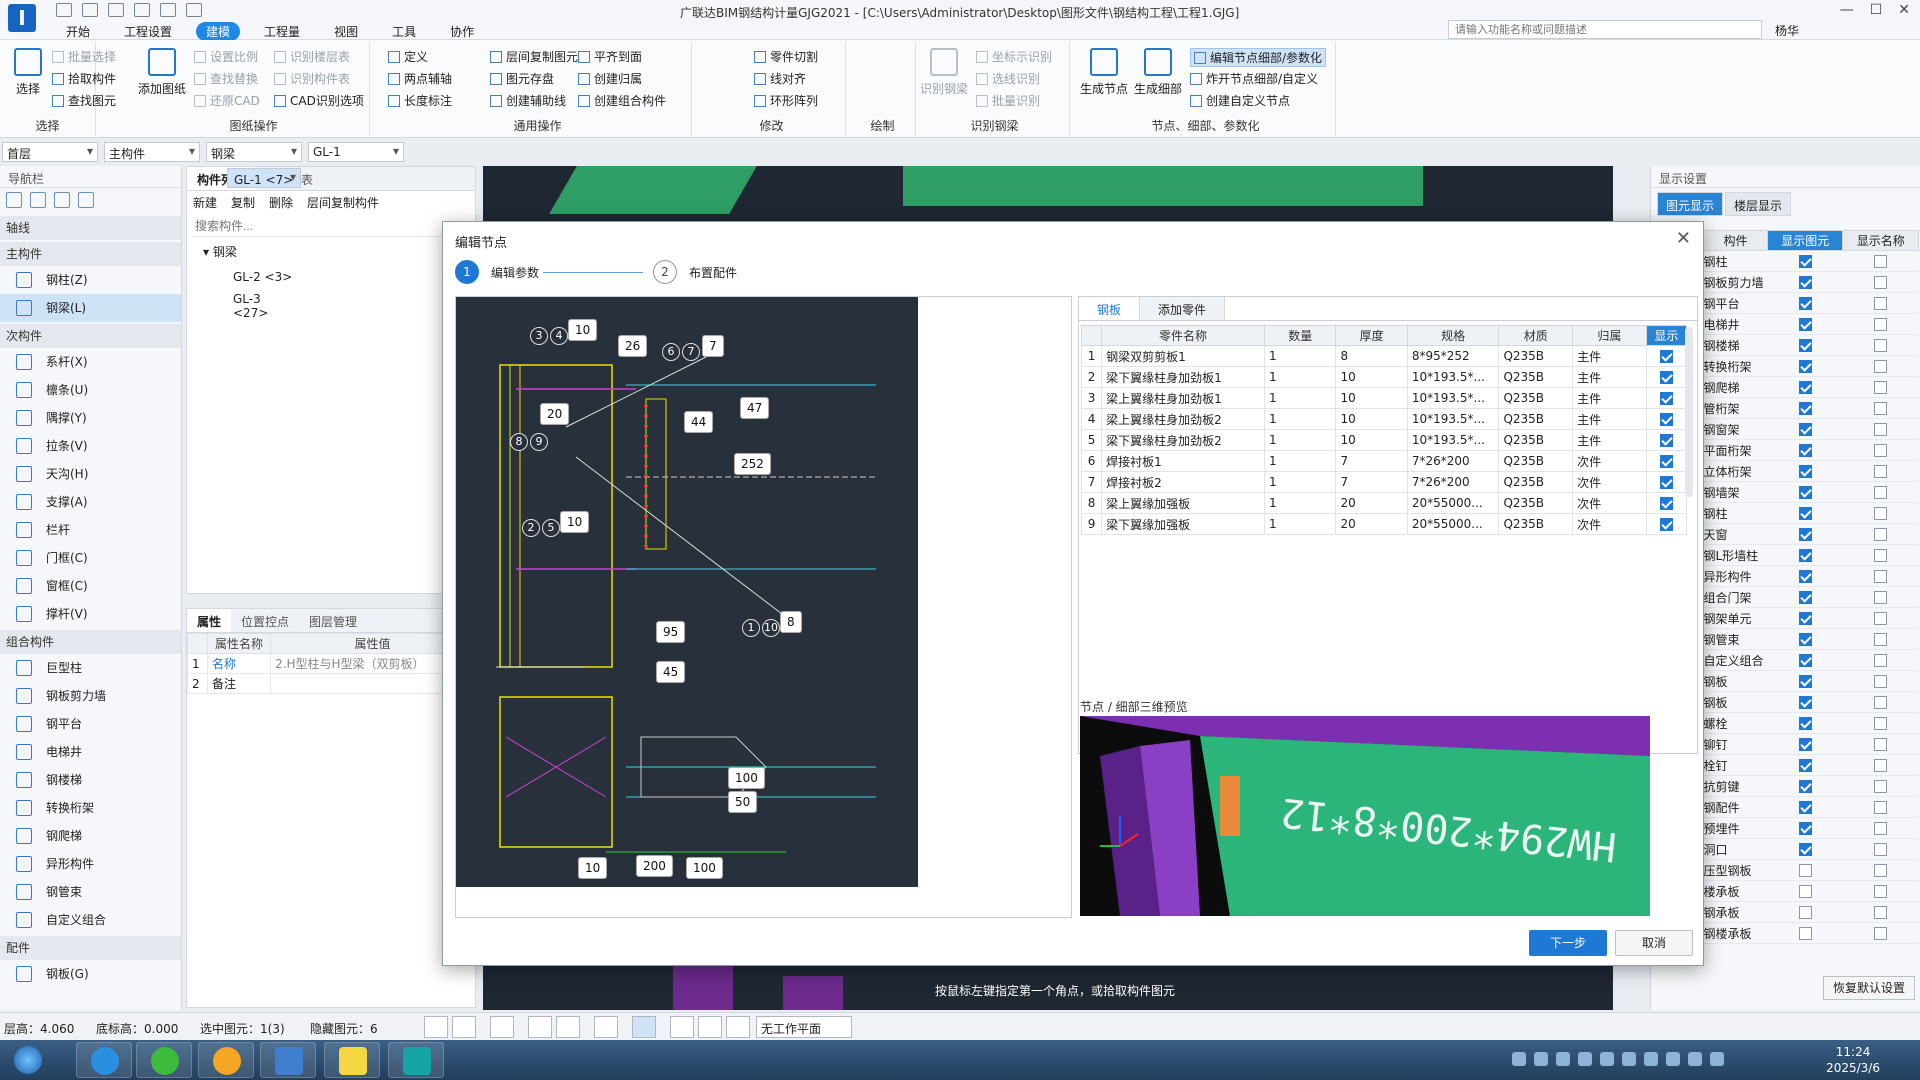 The width and height of the screenshot is (1920, 1080). What do you see at coordinates (404, 31) in the screenshot?
I see `tab-tools: 工具` at bounding box center [404, 31].